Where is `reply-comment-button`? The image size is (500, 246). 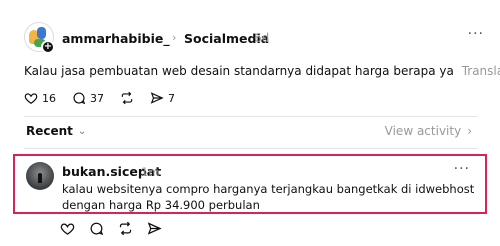
reply-comment-button is located at coordinates (96, 228).